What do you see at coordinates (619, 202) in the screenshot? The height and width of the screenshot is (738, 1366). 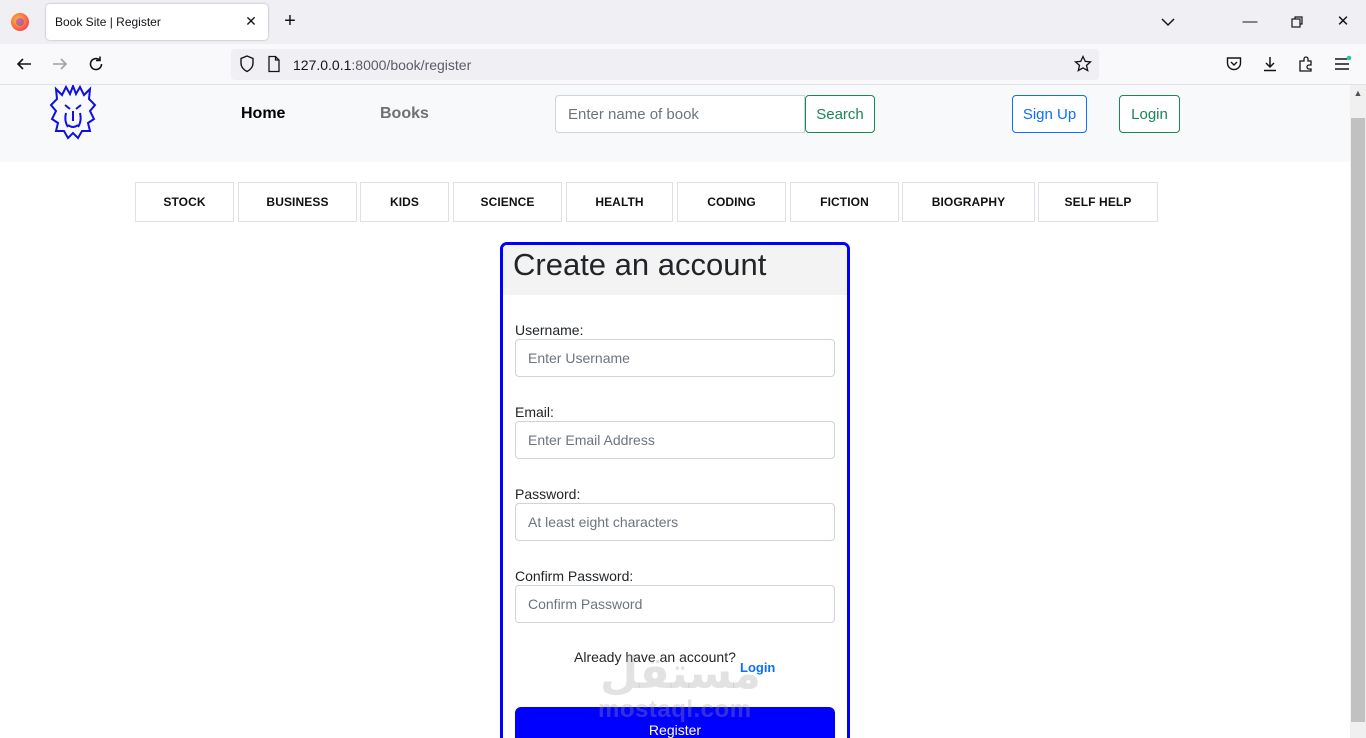 I see `category-health: HEALTH` at bounding box center [619, 202].